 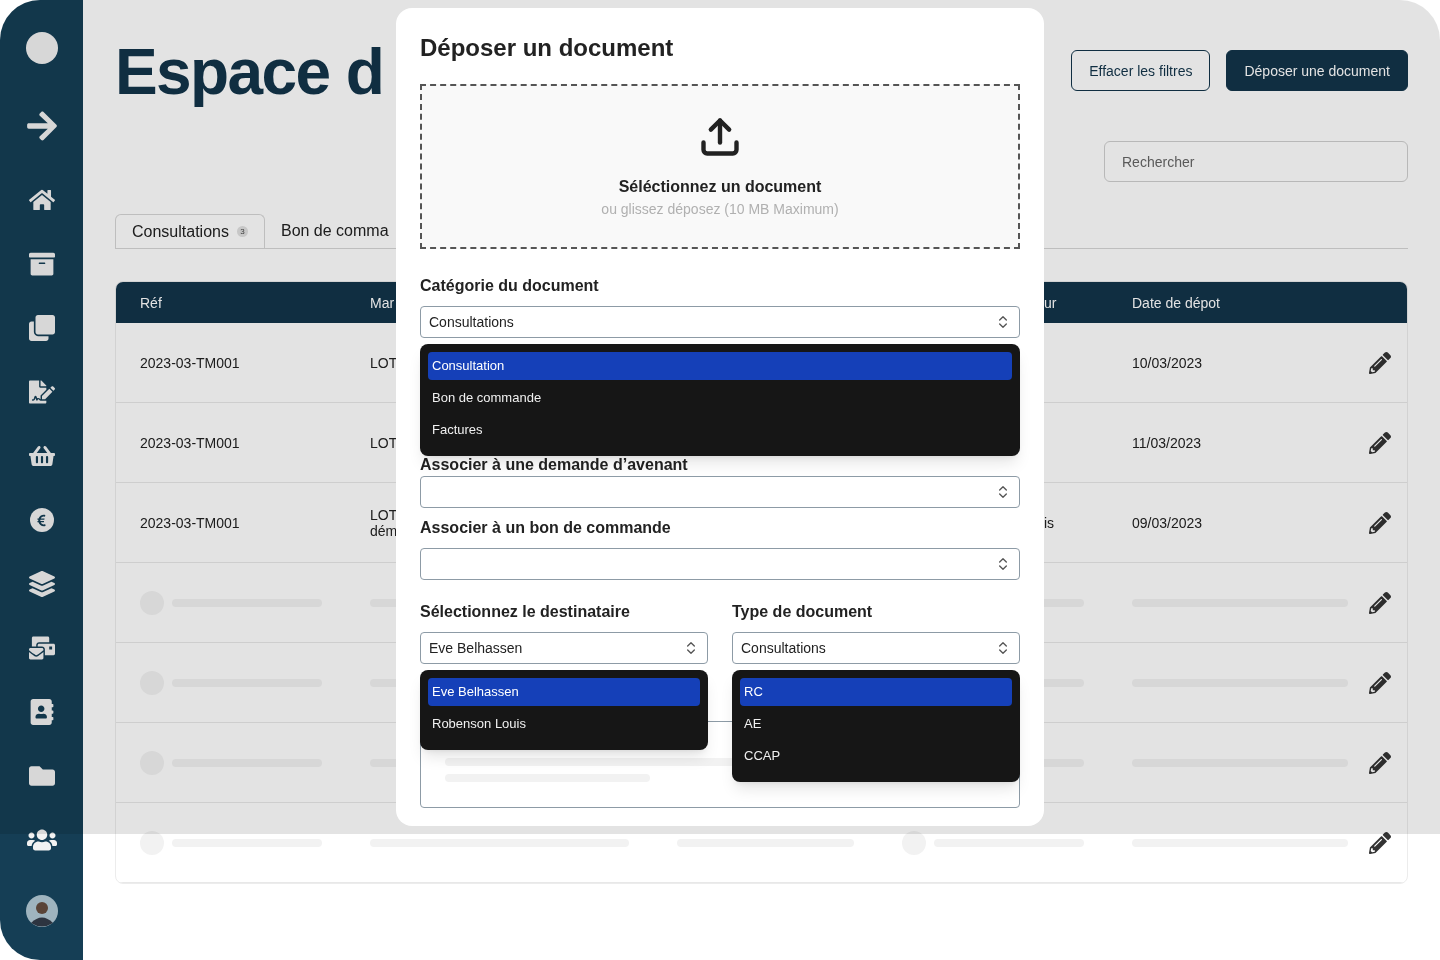 I want to click on purchase-order-select, so click(x=720, y=564).